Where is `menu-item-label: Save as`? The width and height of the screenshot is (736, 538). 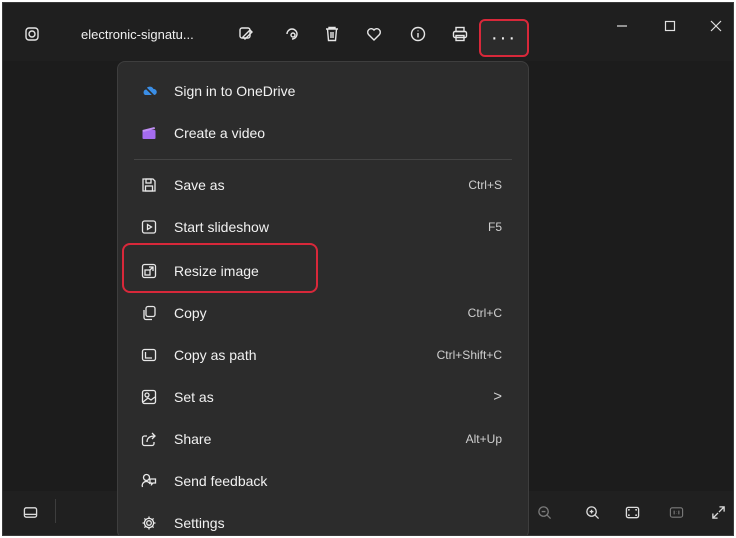
menu-item-label: Save as is located at coordinates (199, 185).